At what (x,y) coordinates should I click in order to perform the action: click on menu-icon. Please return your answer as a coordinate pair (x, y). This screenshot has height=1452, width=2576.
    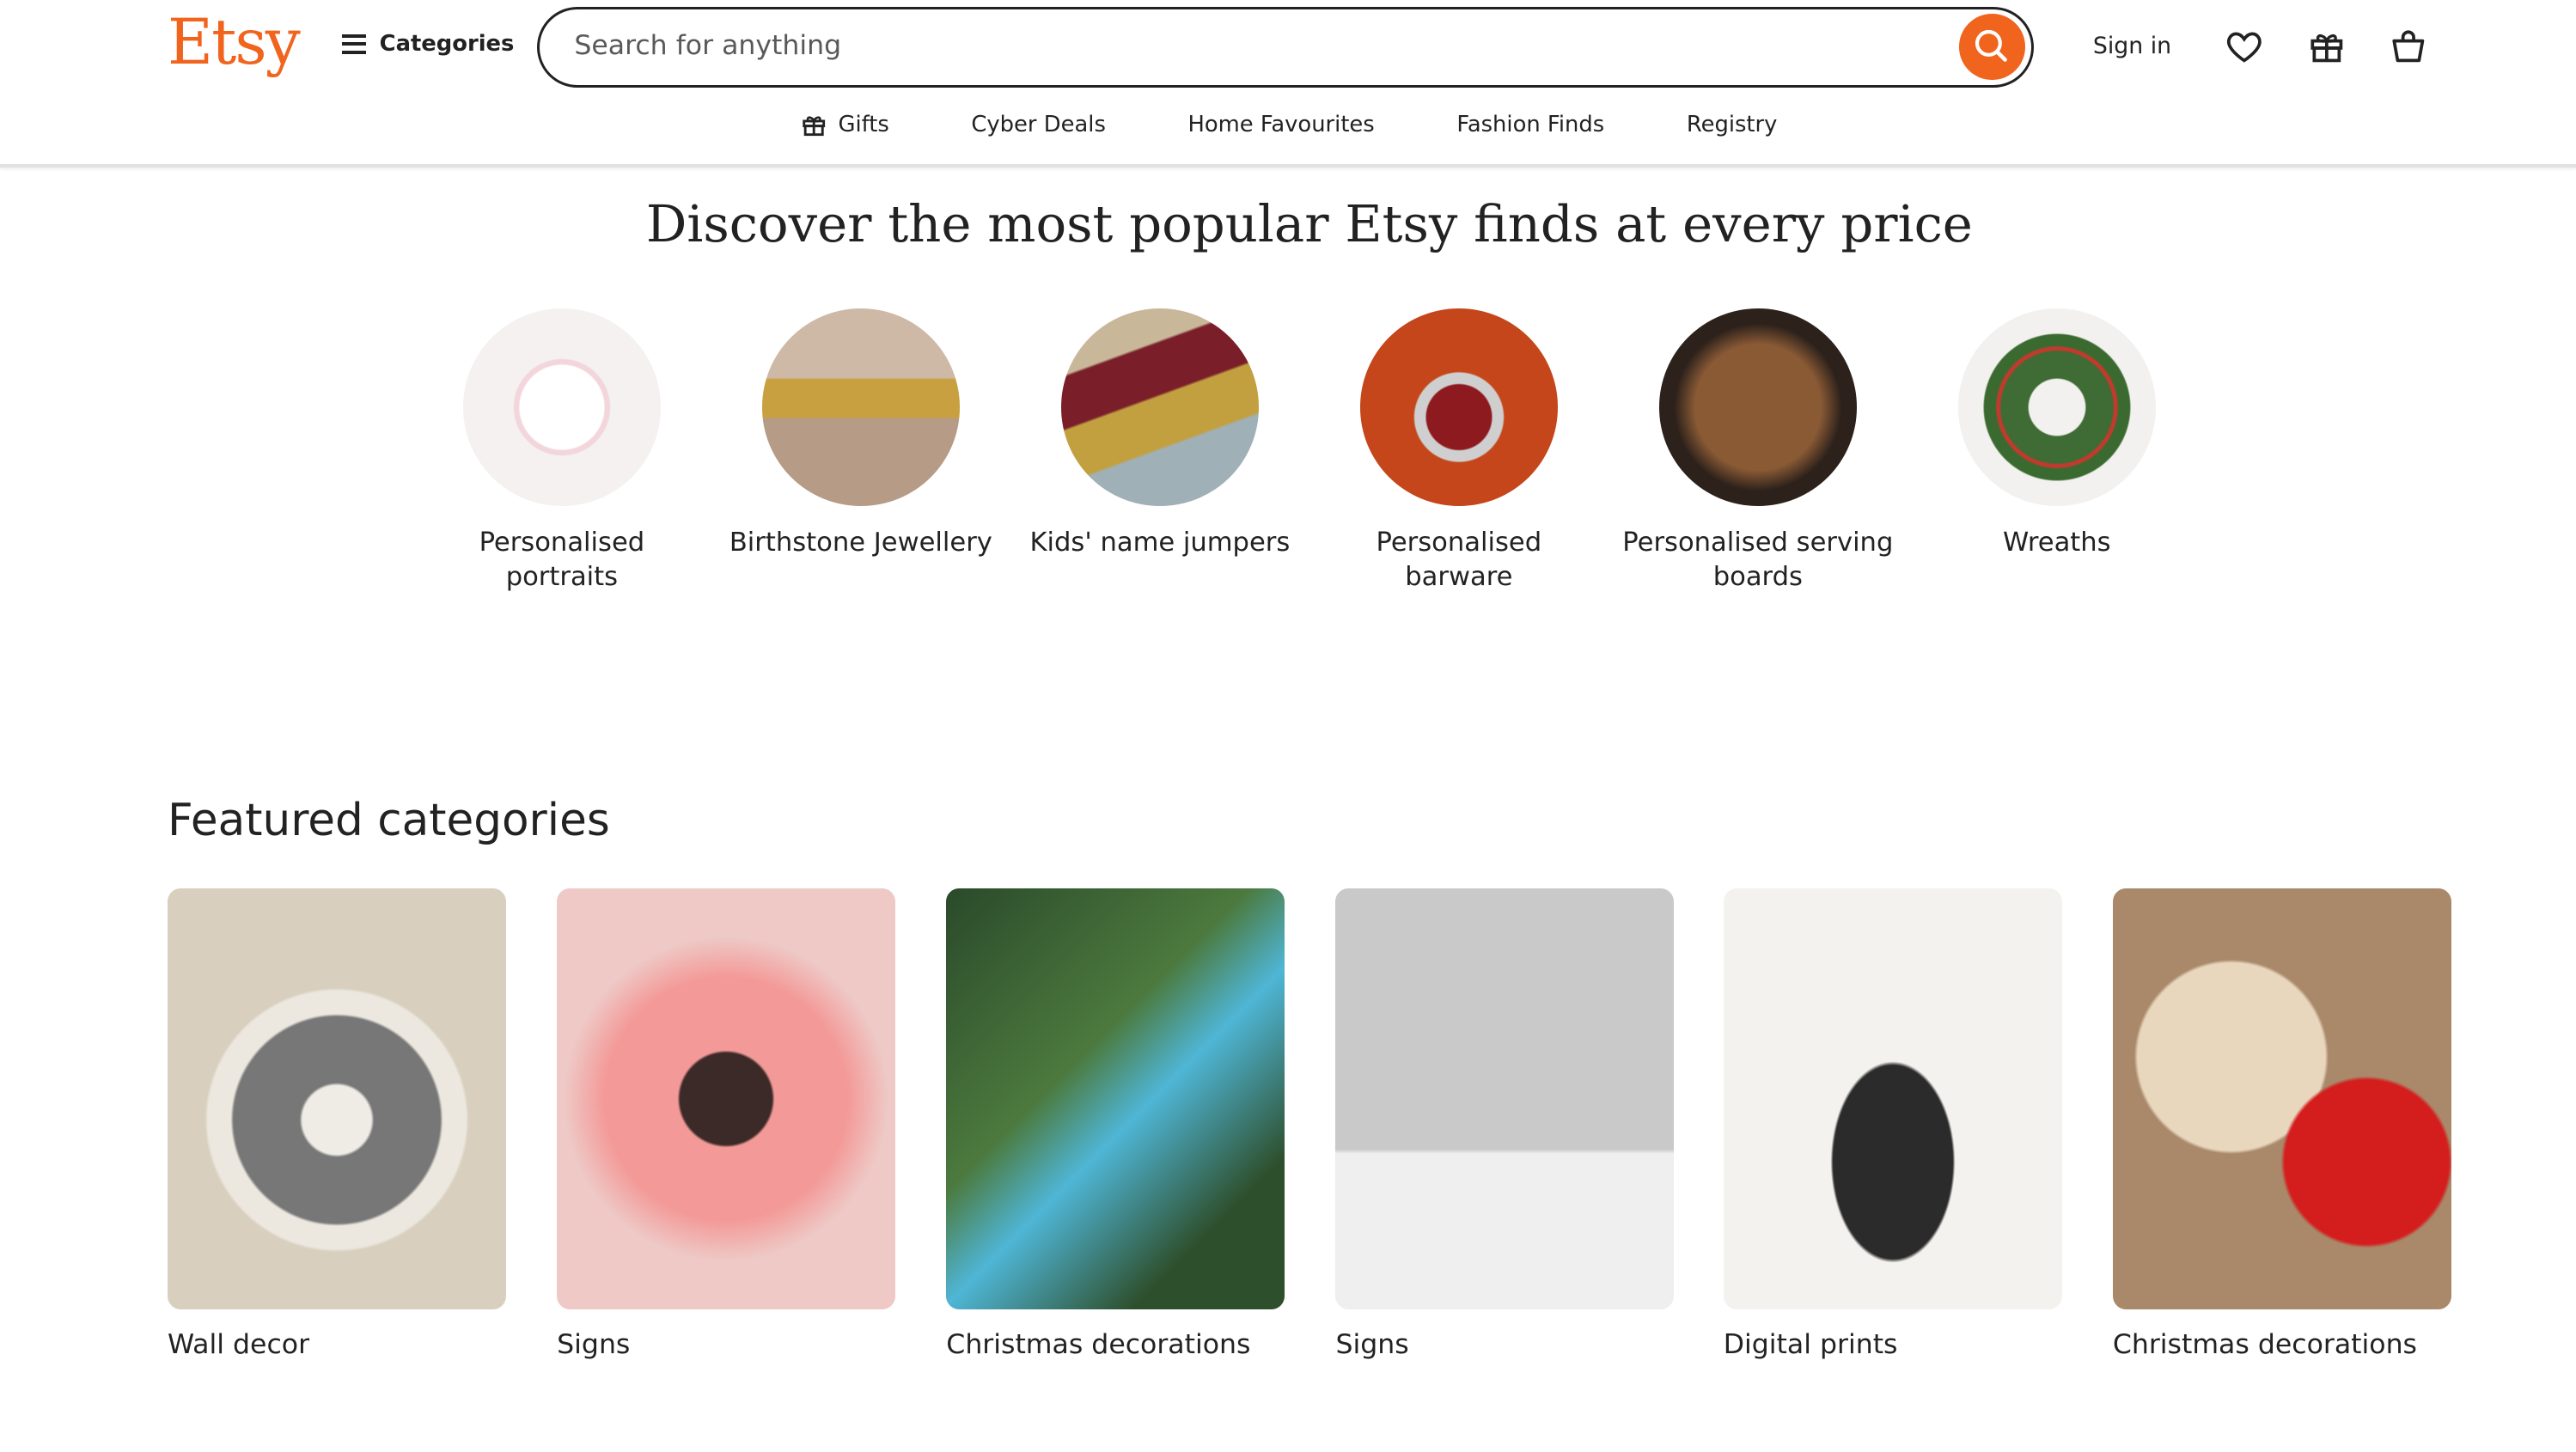
    Looking at the image, I should click on (354, 44).